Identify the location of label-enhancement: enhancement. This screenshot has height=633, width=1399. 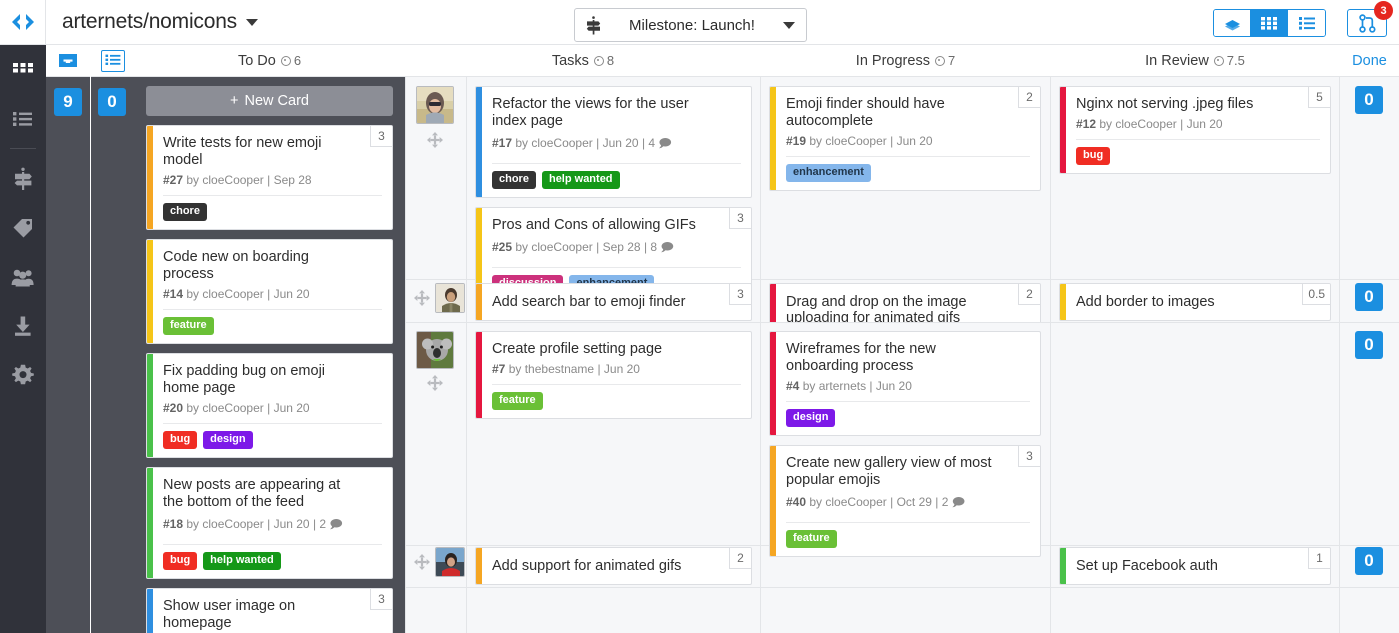
(828, 173).